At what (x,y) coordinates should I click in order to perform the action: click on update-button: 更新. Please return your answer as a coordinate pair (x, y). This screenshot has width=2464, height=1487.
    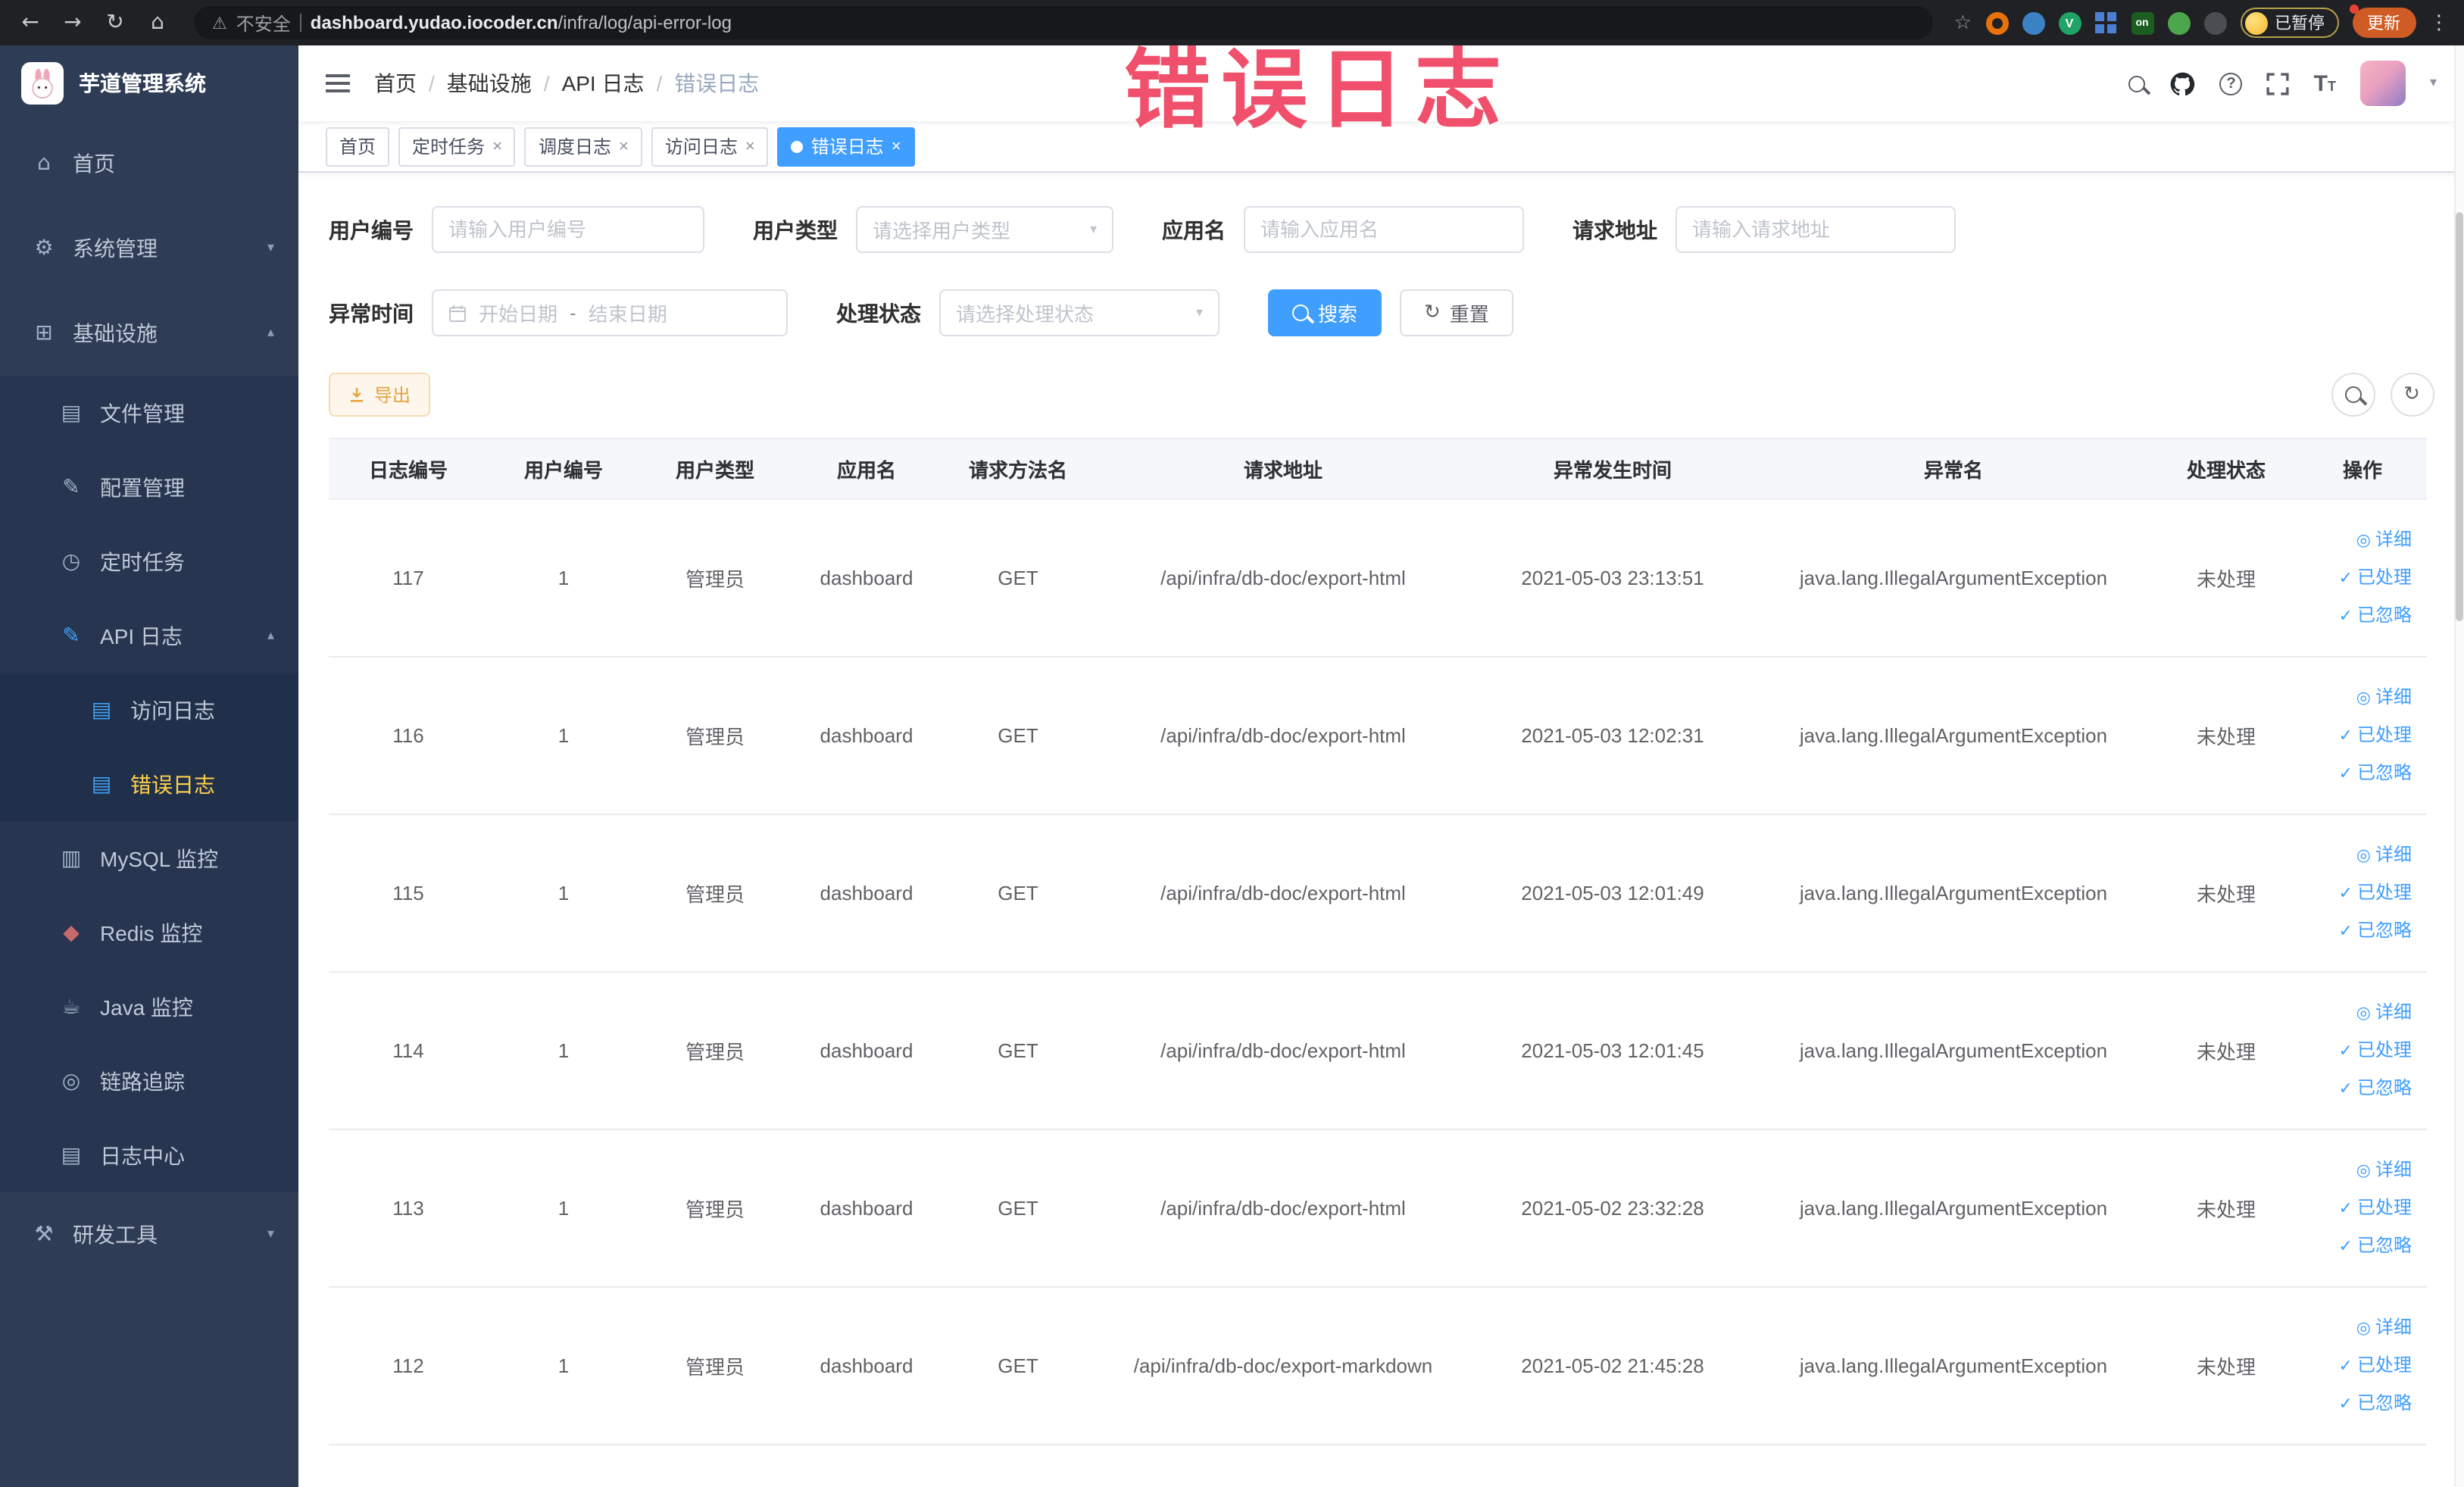
    Looking at the image, I should click on (2382, 21).